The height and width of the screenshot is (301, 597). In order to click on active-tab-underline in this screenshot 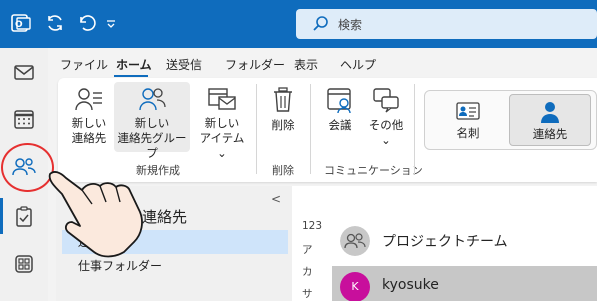, I will do `click(131, 76)`.